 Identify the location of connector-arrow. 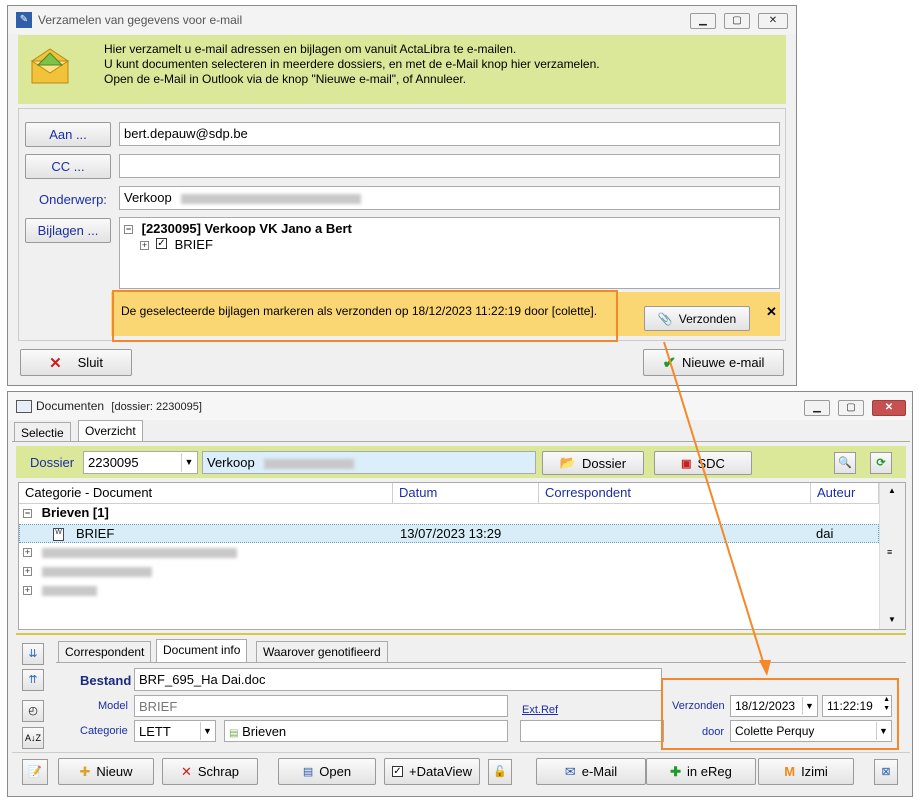
(717, 508).